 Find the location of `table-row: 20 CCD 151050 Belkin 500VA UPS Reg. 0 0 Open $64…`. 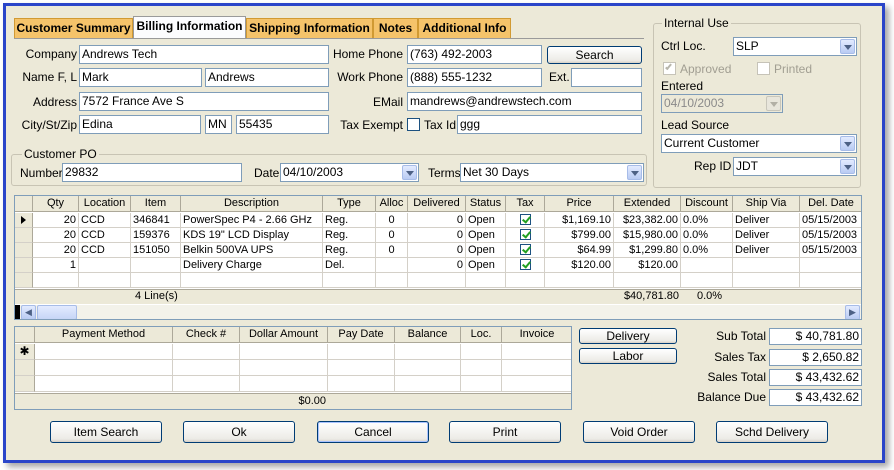

table-row: 20 CCD 151050 Belkin 500VA UPS Reg. 0 0 Open $64… is located at coordinates (438, 250).